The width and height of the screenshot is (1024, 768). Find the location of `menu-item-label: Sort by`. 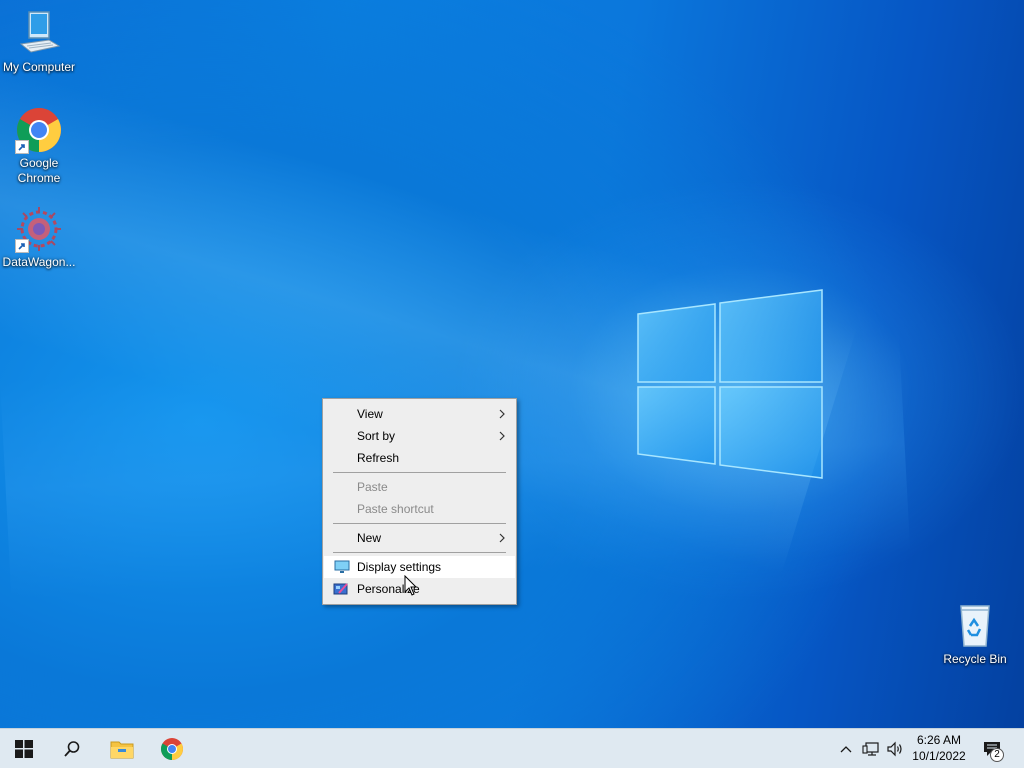

menu-item-label: Sort by is located at coordinates (376, 436).